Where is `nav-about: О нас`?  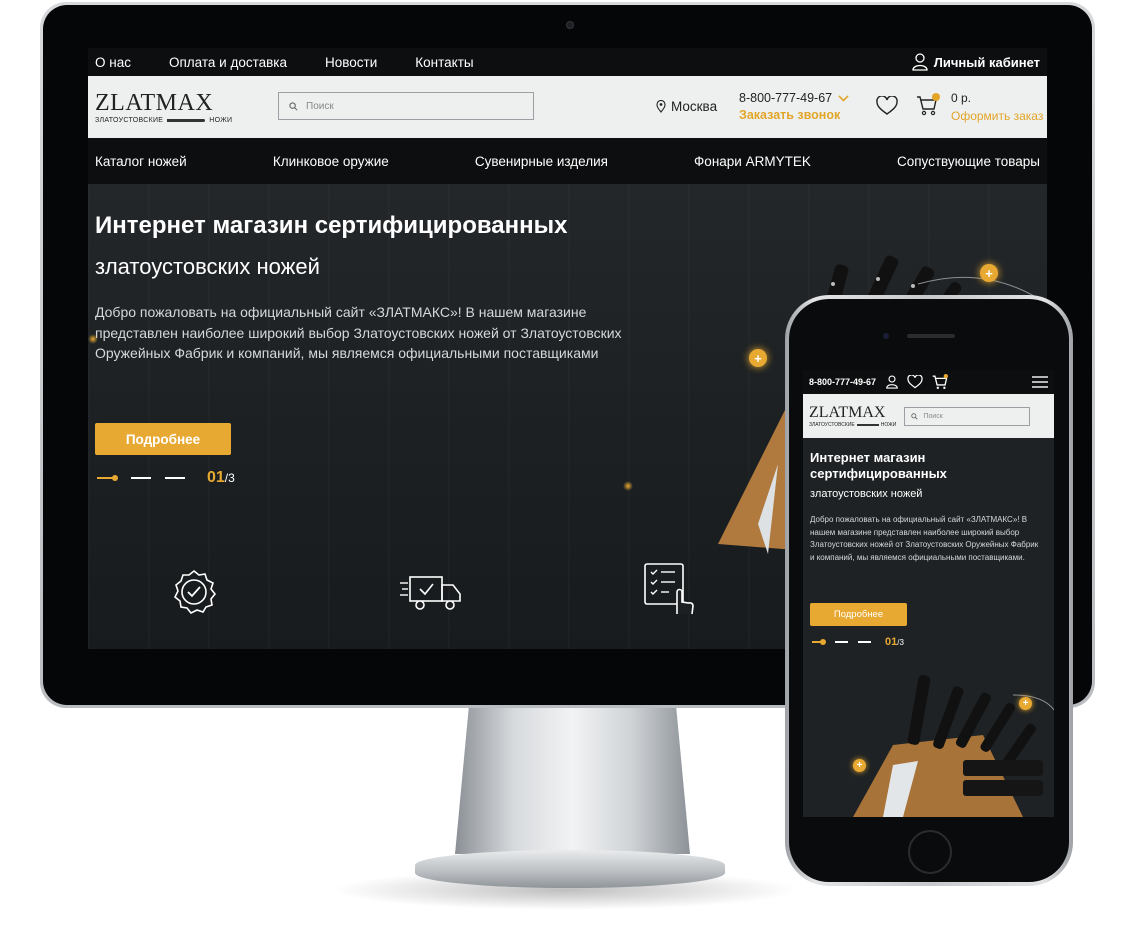 nav-about: О нас is located at coordinates (113, 62).